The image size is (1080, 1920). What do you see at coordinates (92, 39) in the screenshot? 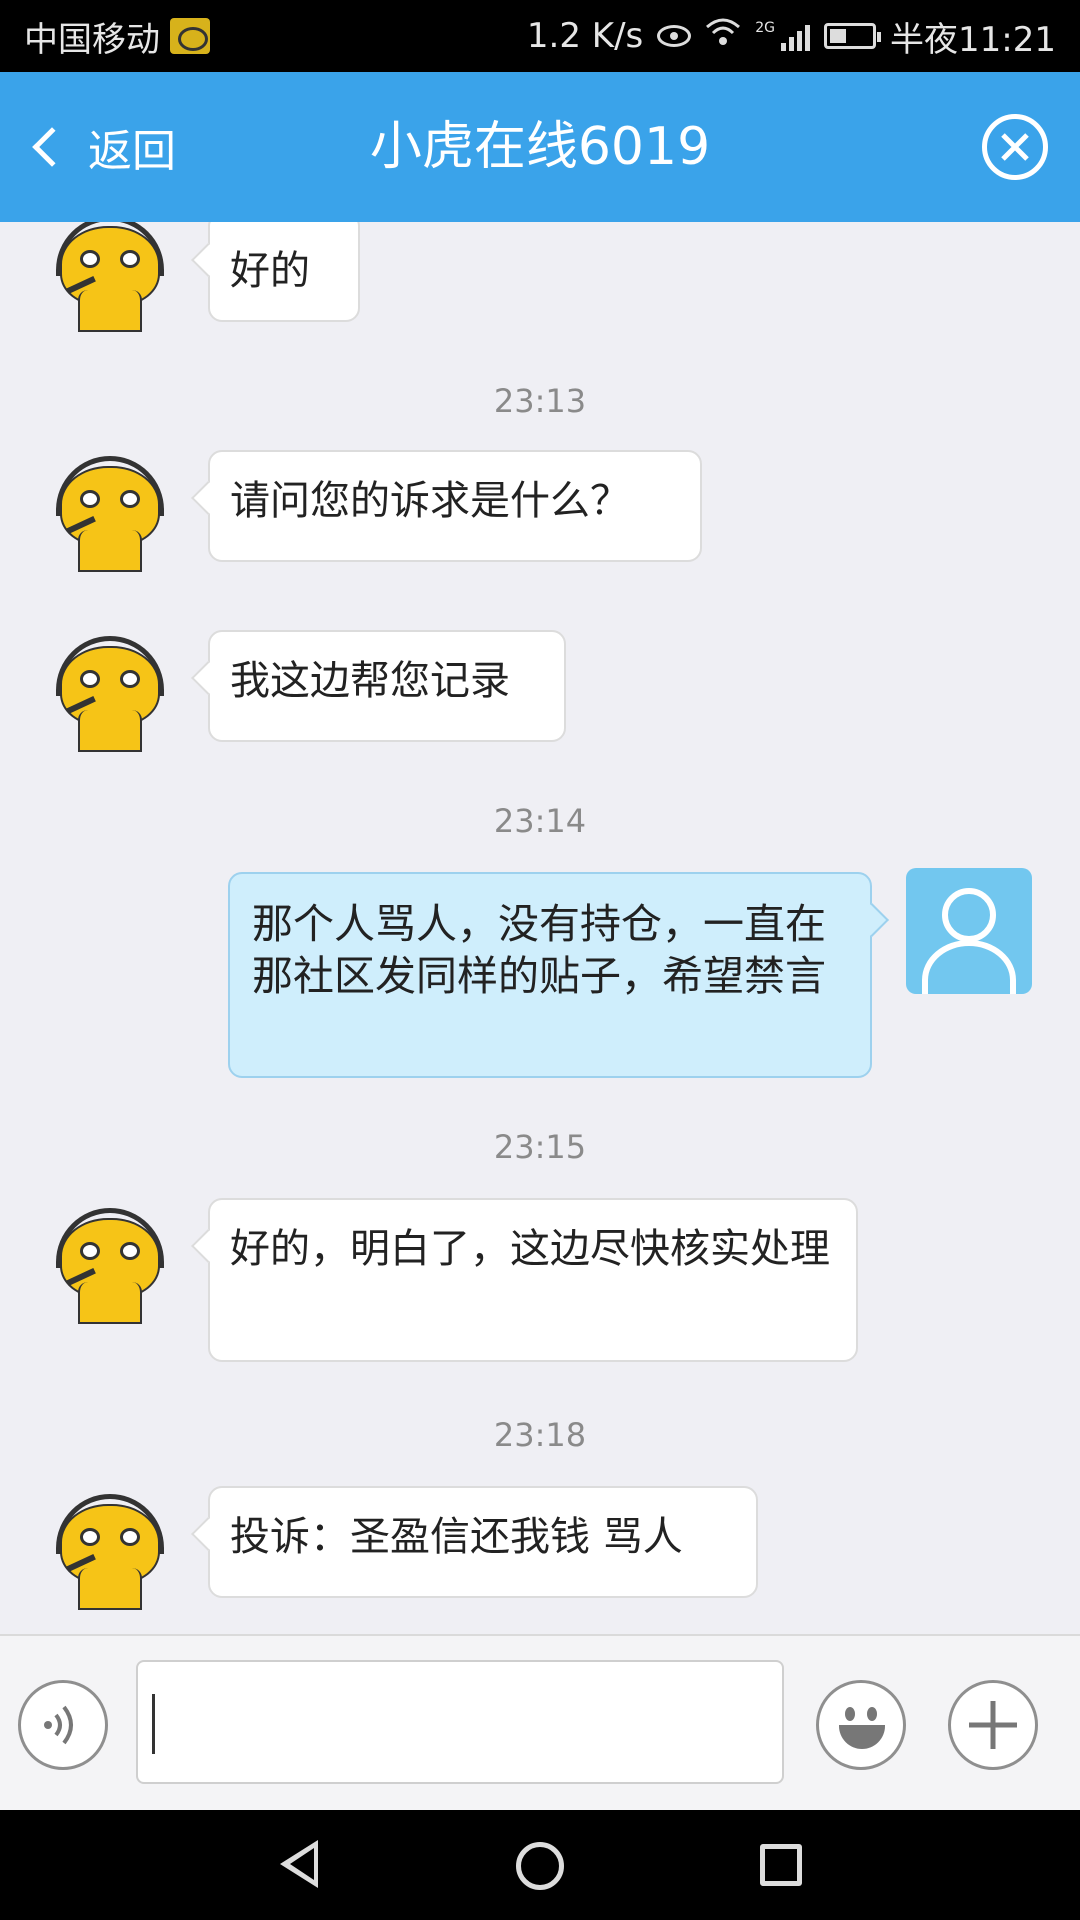
I see `carrier-name: 中国移动` at bounding box center [92, 39].